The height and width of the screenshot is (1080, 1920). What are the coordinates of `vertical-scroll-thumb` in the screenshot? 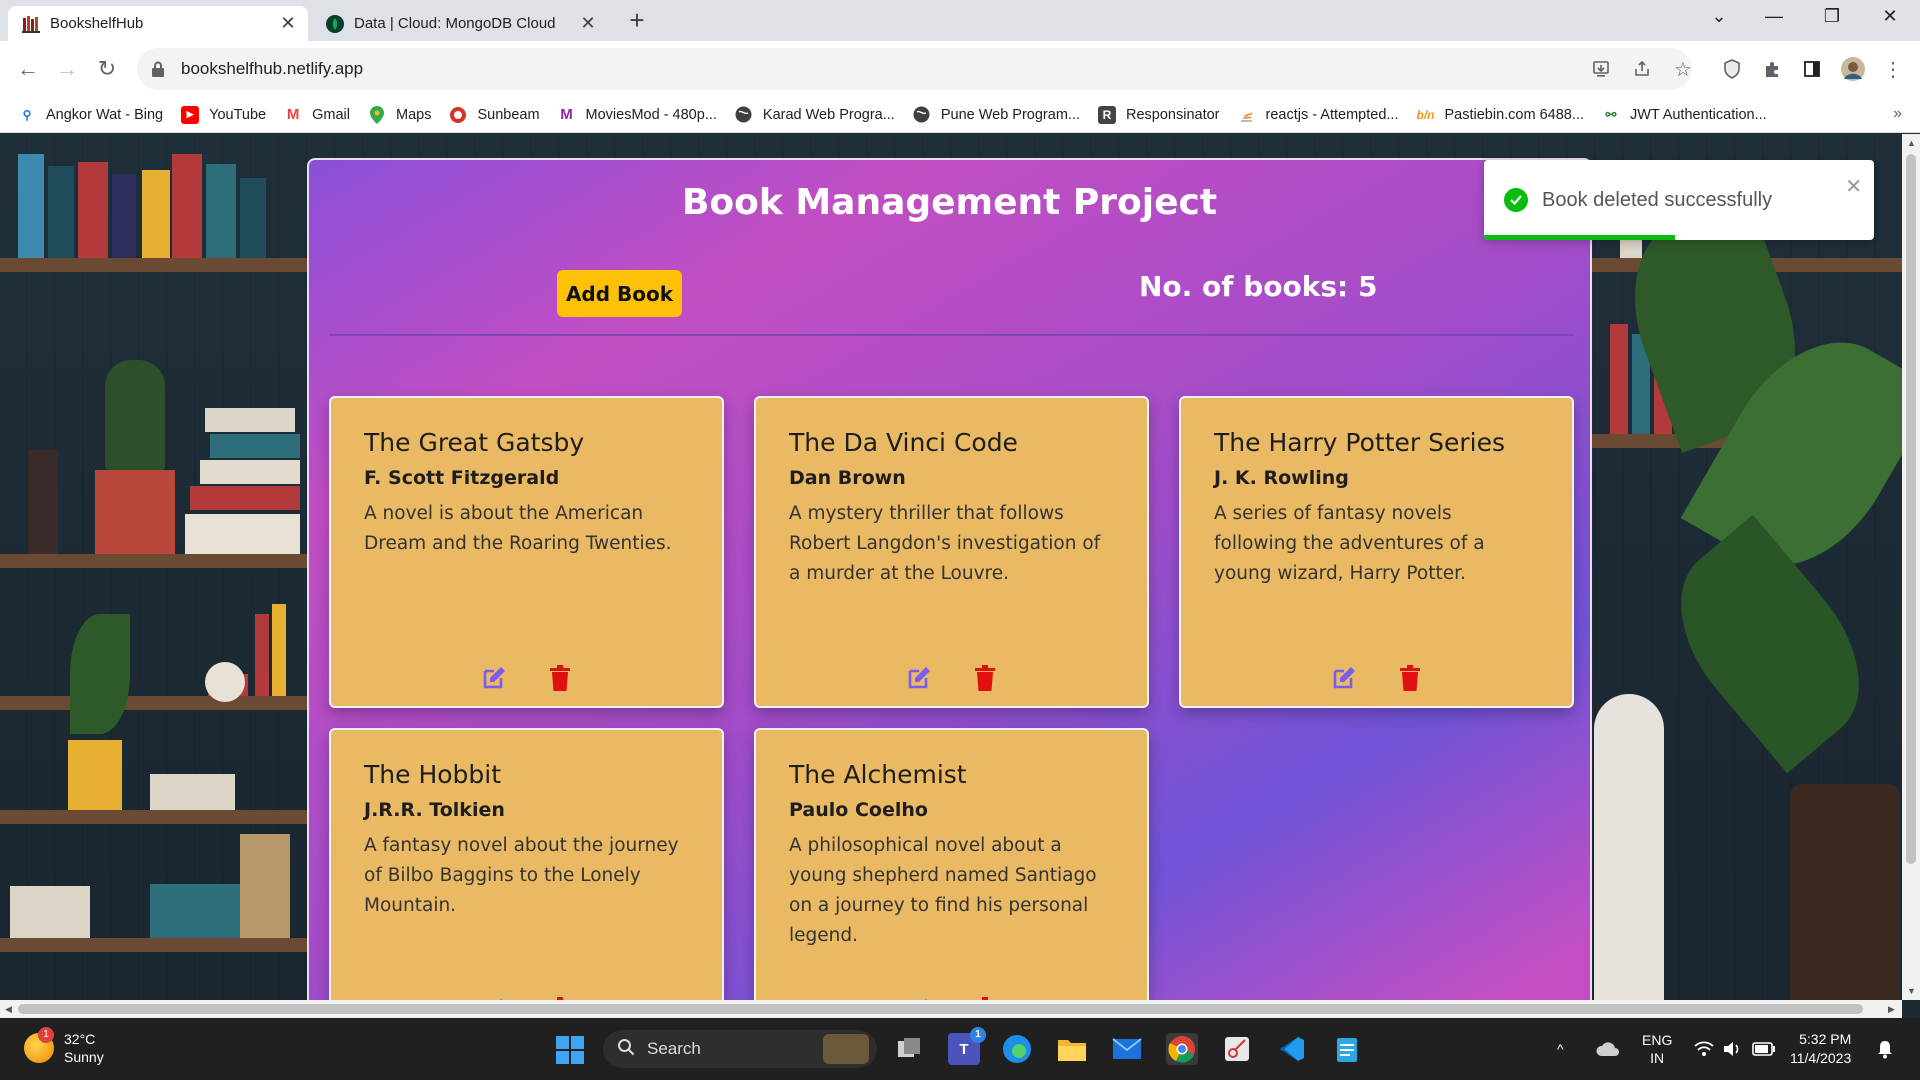 It's located at (1911, 509).